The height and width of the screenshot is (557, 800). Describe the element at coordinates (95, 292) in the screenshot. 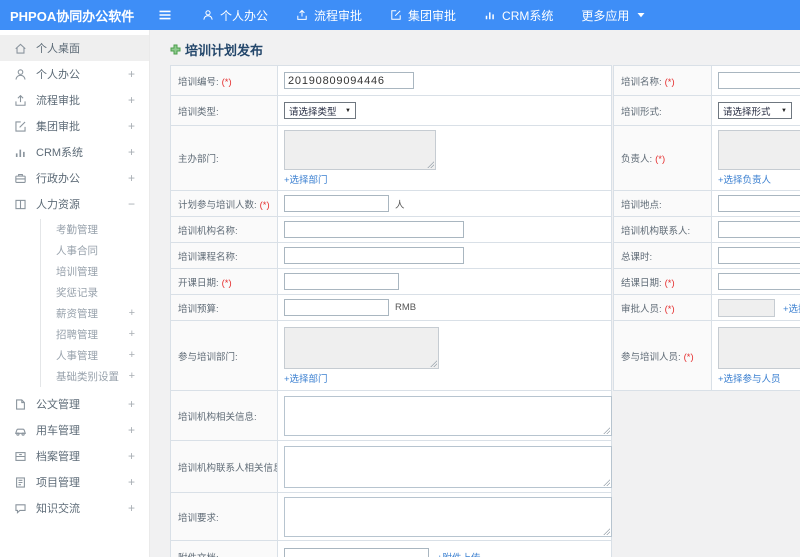

I see `sidebar-subitem: 奖惩记录` at that location.